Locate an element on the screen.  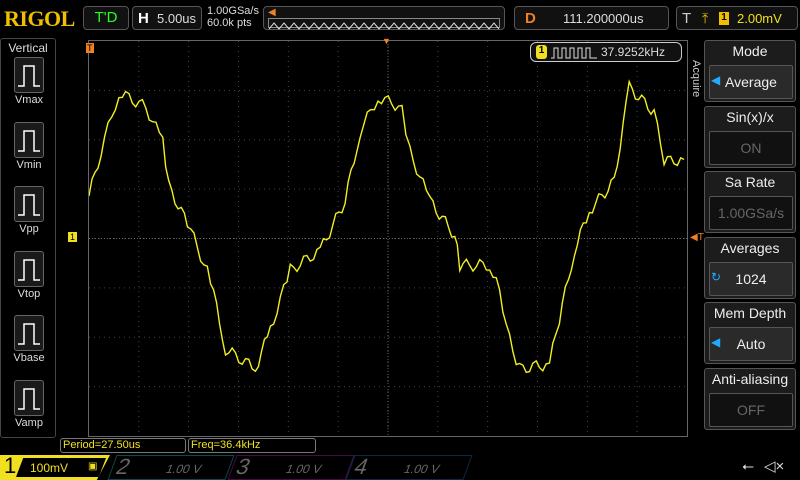
menu-title: Sin(x)/x is located at coordinates (750, 116).